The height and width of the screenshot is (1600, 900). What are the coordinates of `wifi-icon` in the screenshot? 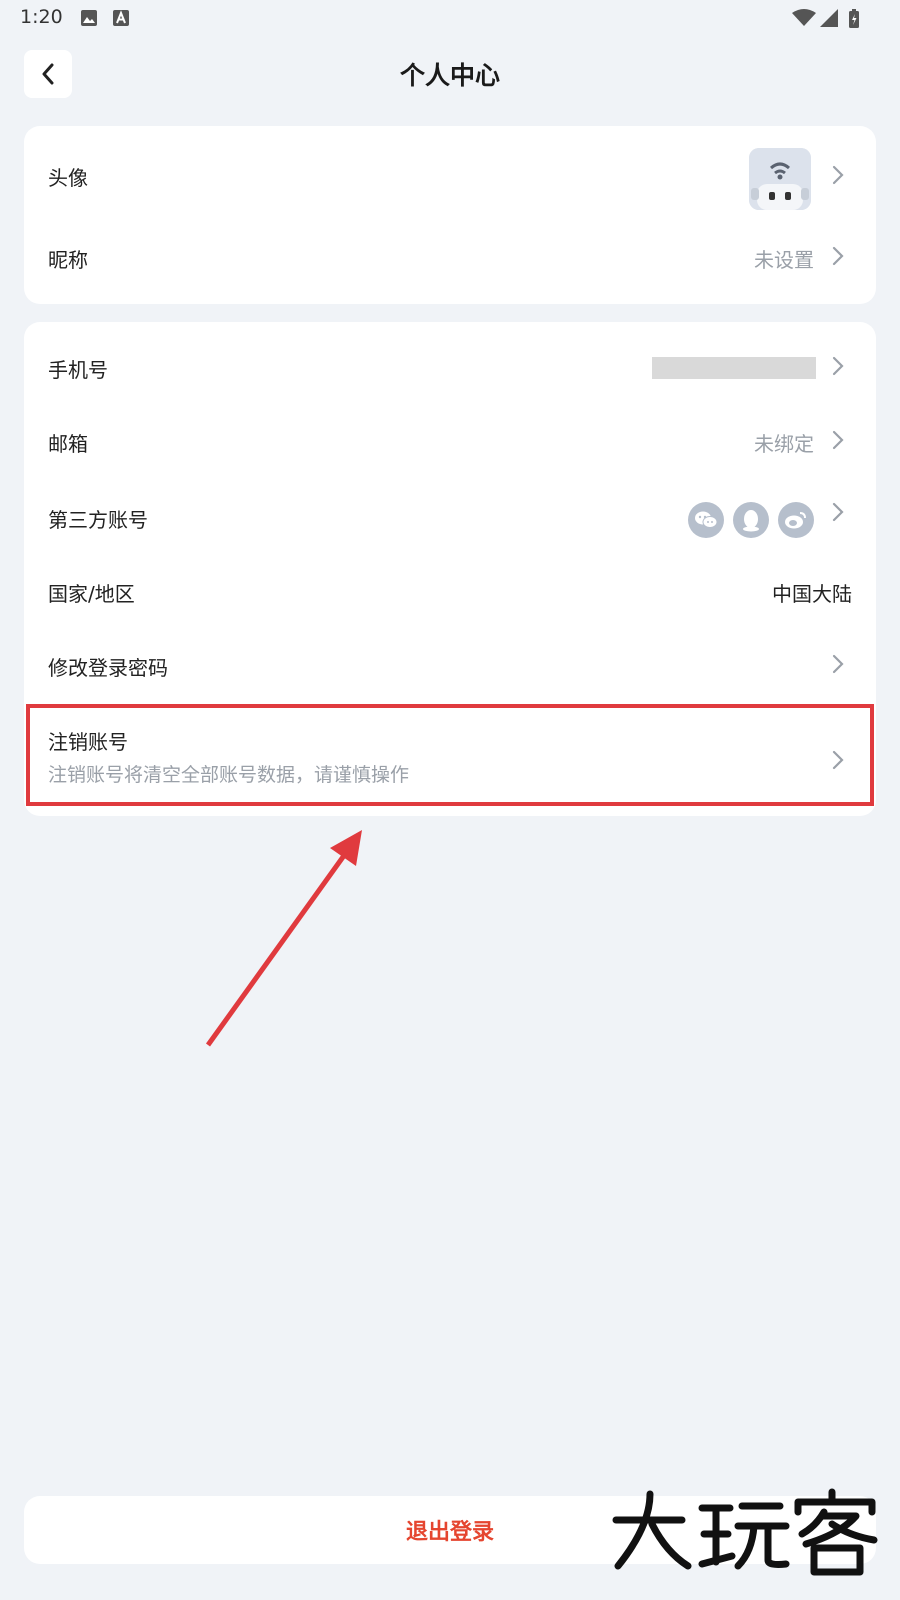 It's located at (804, 17).